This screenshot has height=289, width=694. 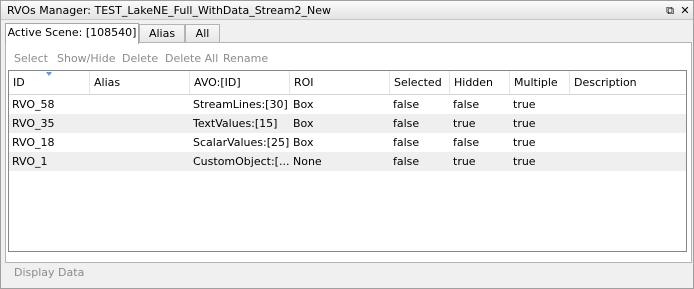 I want to click on close-icon: ✕, so click(x=685, y=10).